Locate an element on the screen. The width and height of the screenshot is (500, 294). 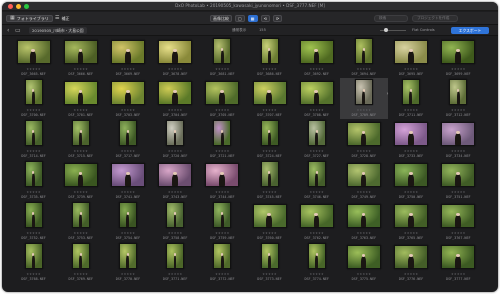
thumbnail-cell: ★★★★★ DSF_3758.NEF is located at coordinates (175, 221).